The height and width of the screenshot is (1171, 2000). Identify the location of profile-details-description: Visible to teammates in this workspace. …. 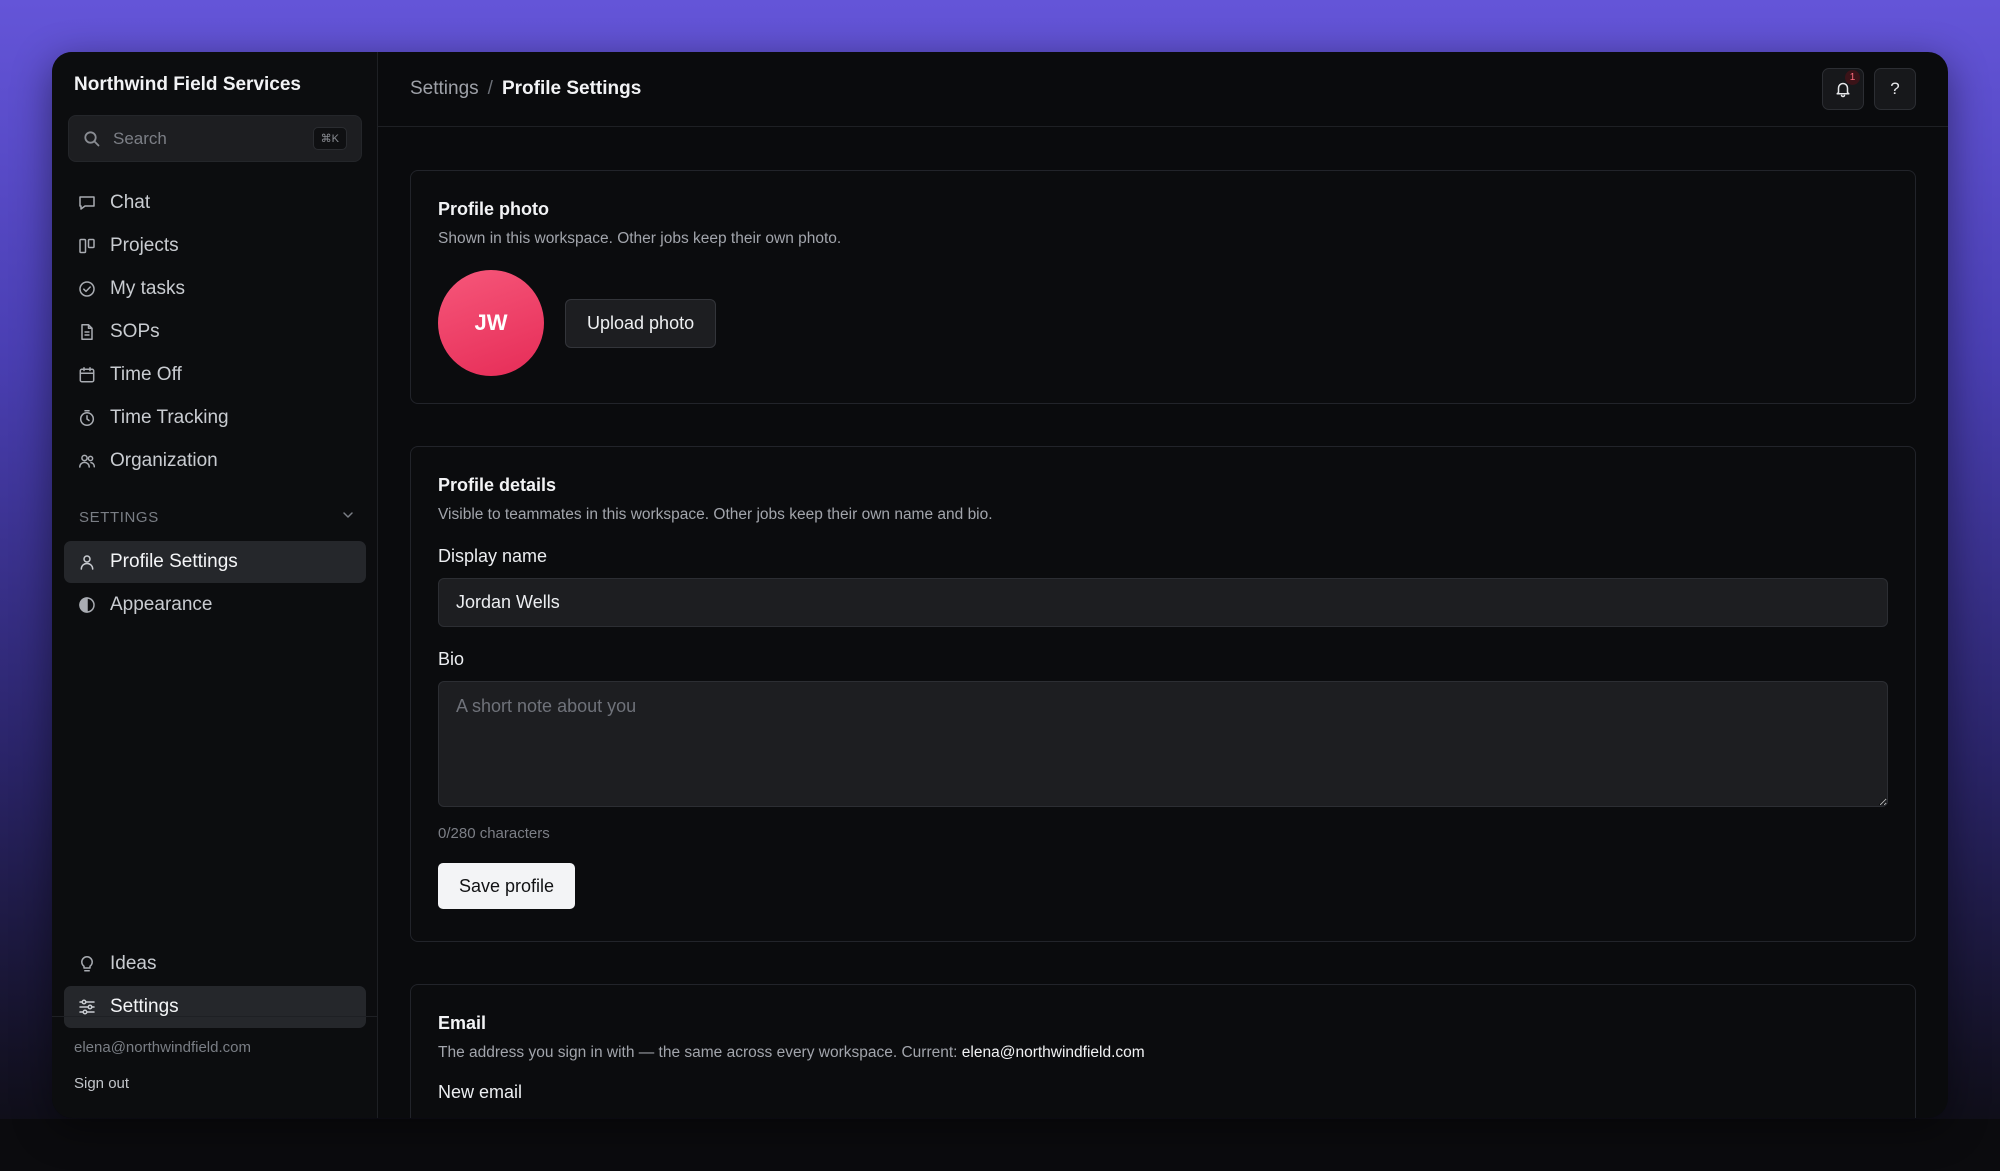
(715, 514).